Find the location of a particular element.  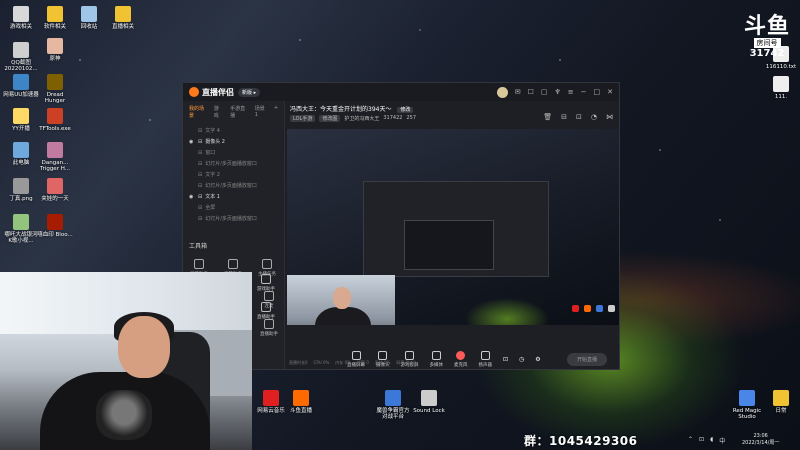

desktop-icon: 软件相关 is located at coordinates (55, 18).